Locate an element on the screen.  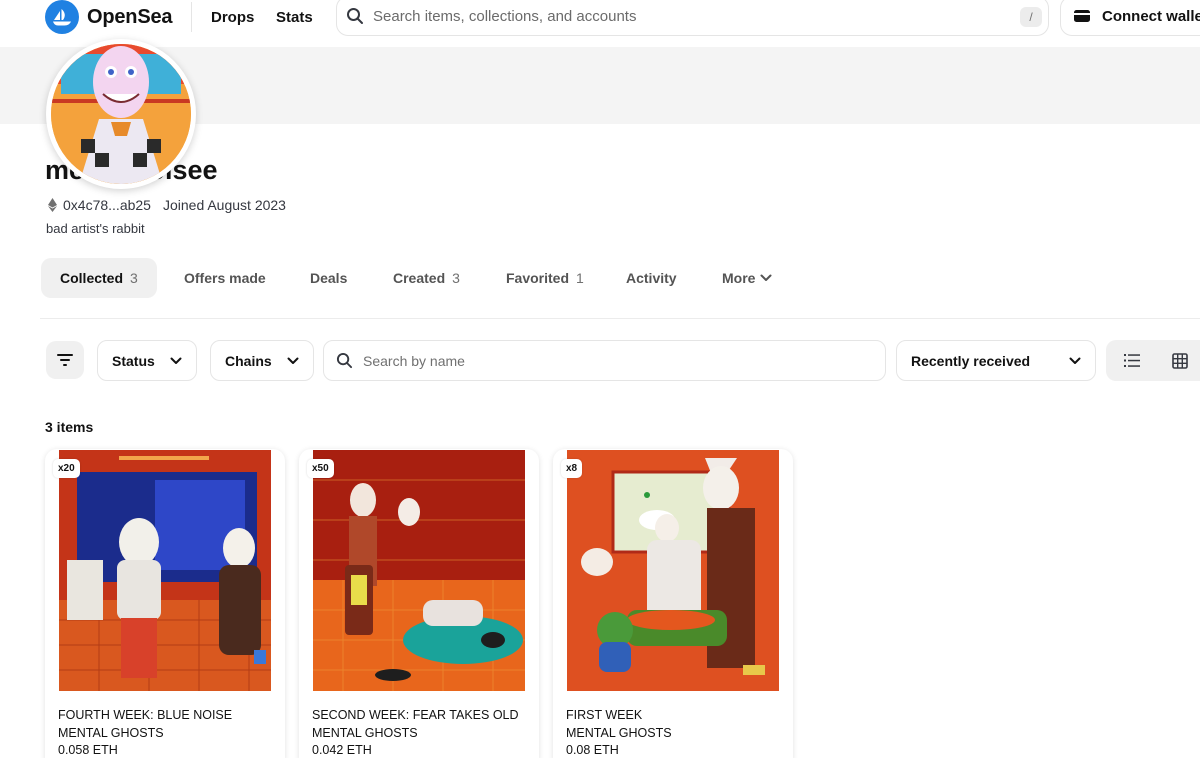
nft-price: 0.058 ETH is located at coordinates (88, 750).